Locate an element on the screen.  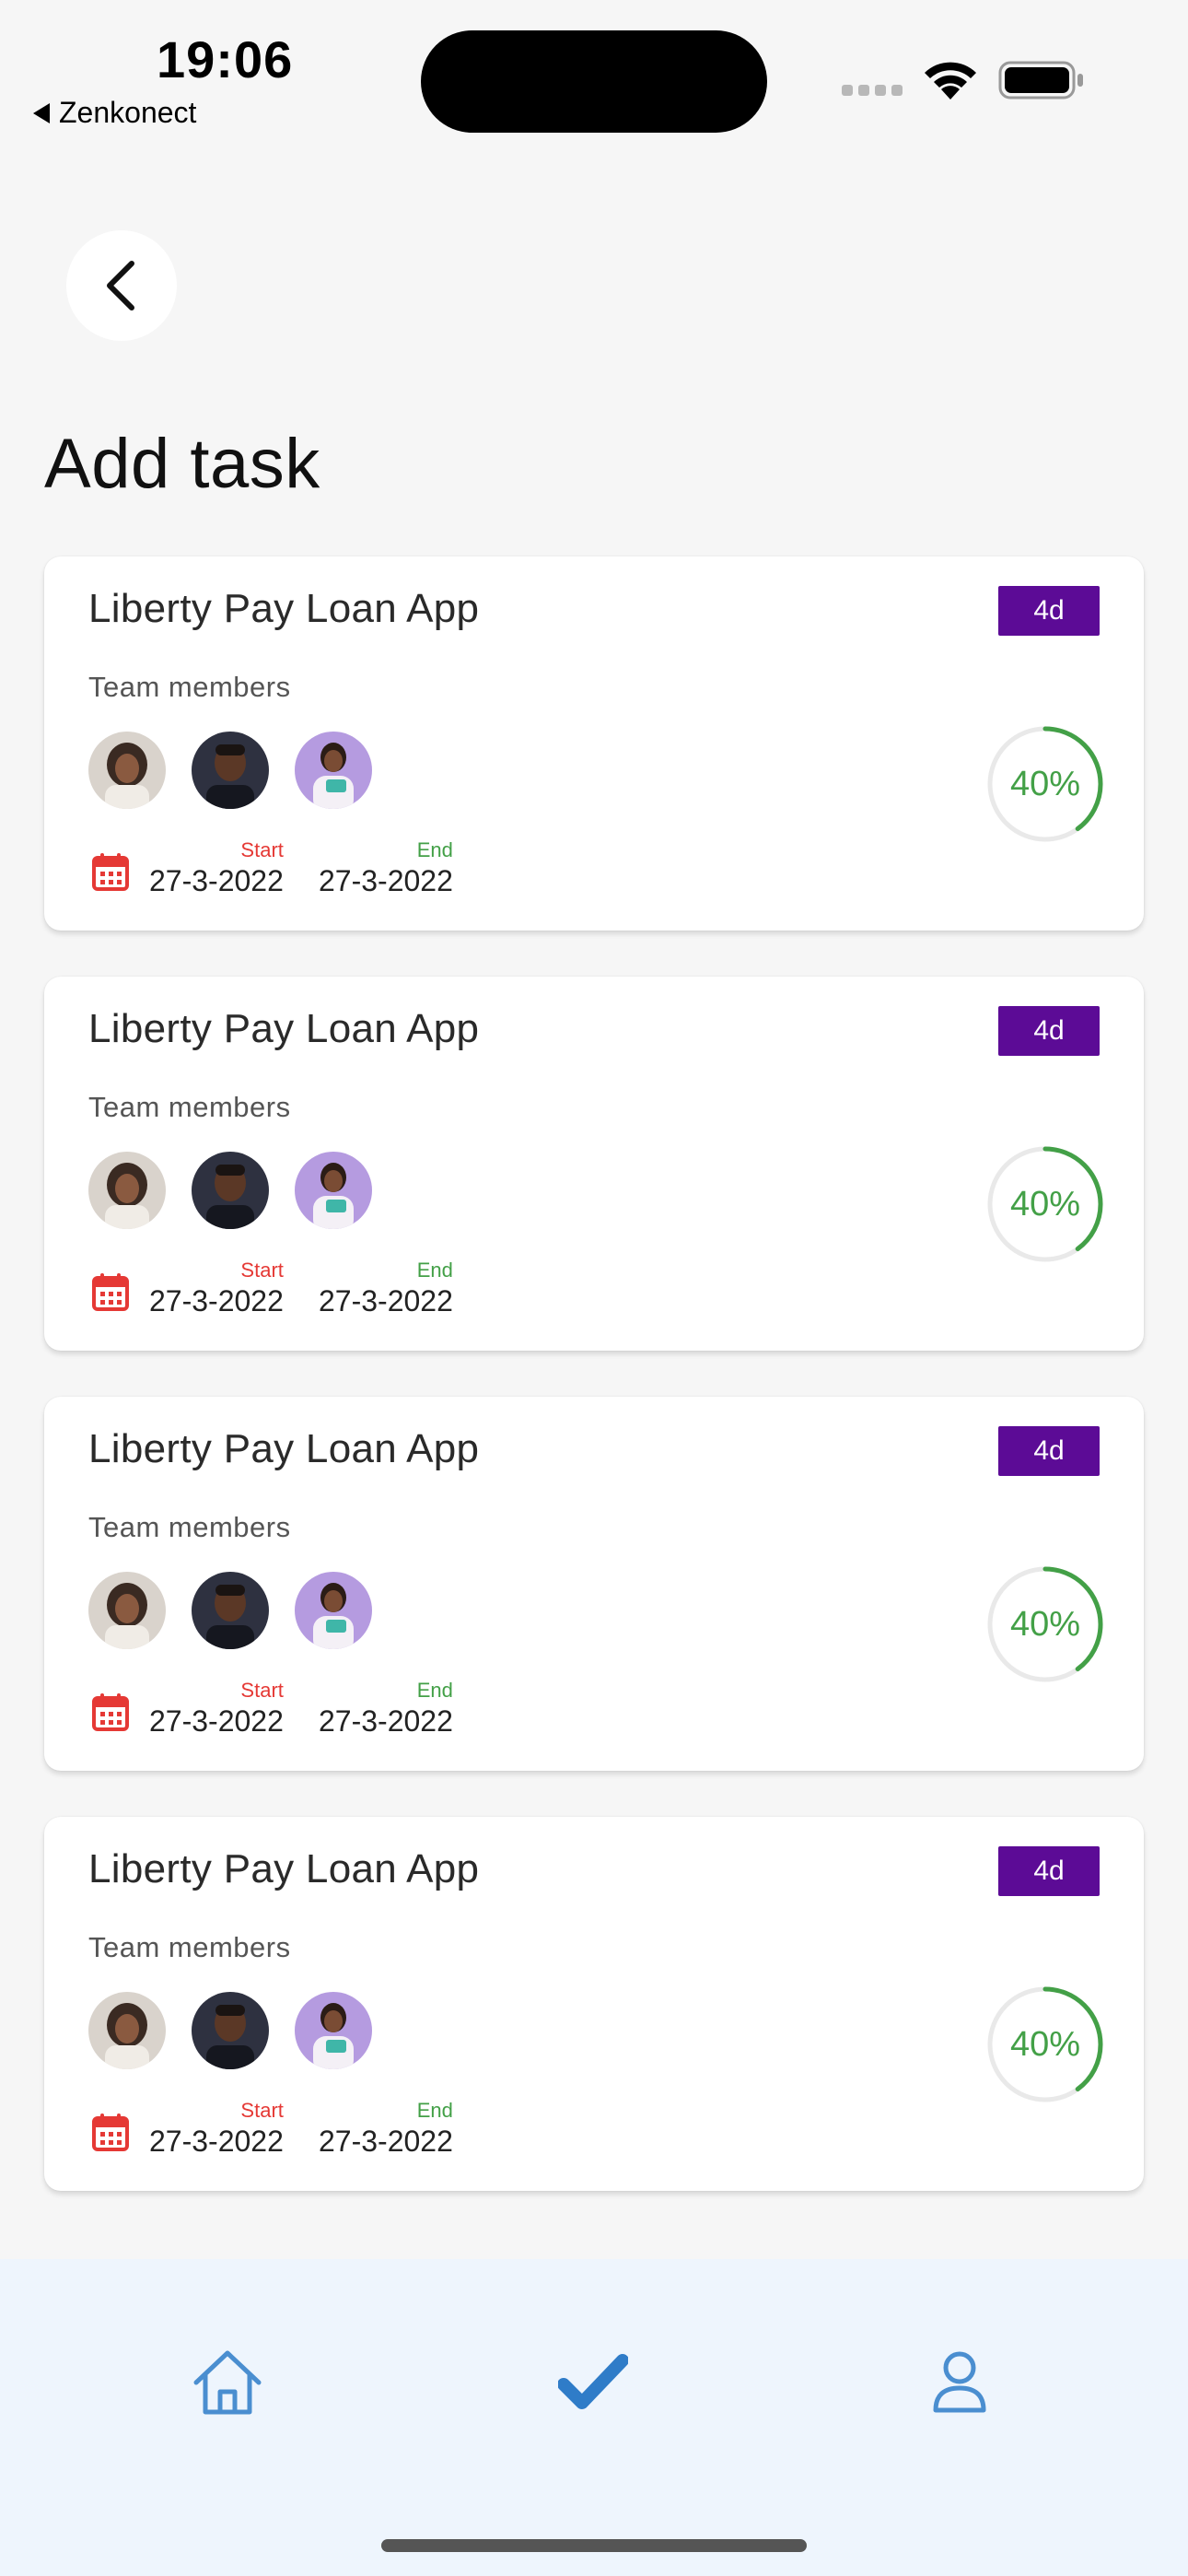
check-icon is located at coordinates (593, 2381).